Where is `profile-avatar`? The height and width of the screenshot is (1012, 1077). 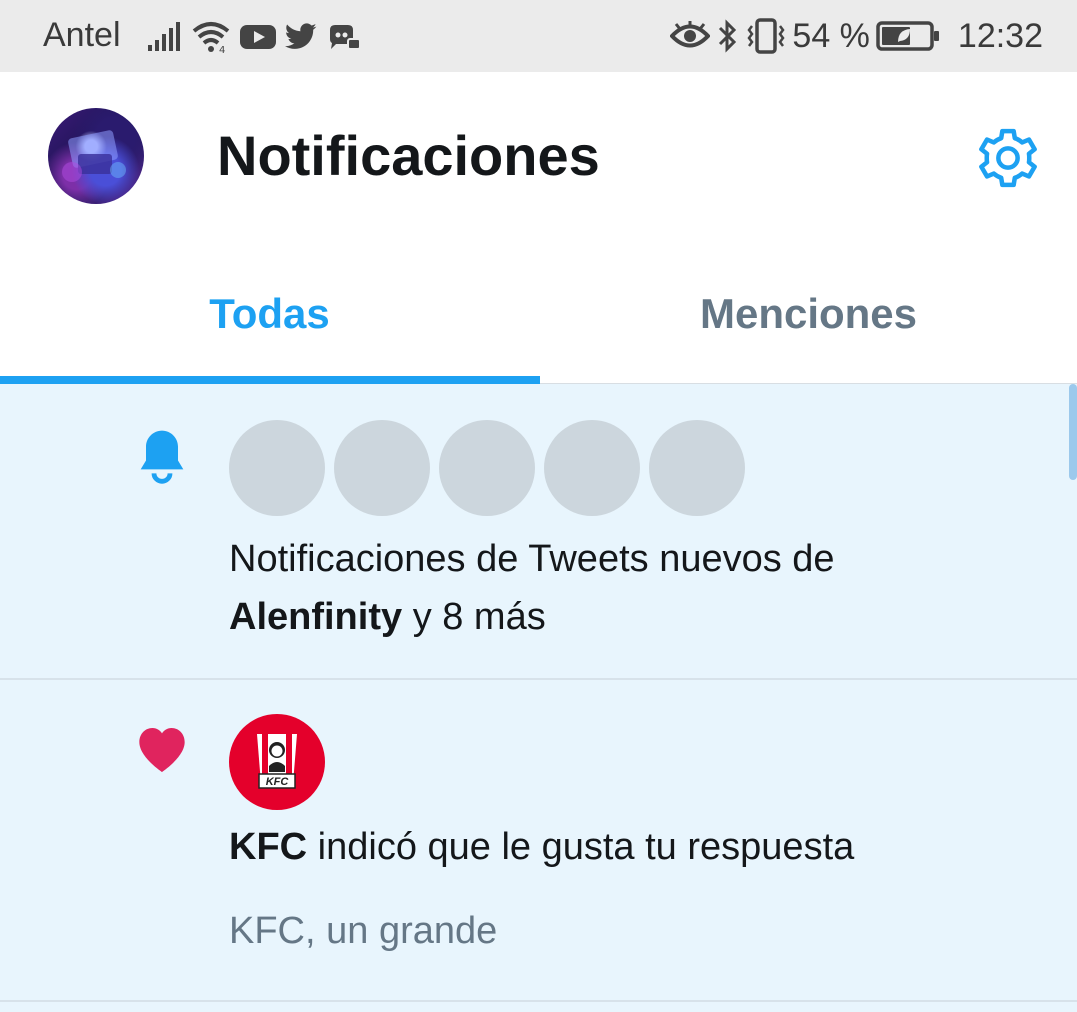
profile-avatar is located at coordinates (96, 156).